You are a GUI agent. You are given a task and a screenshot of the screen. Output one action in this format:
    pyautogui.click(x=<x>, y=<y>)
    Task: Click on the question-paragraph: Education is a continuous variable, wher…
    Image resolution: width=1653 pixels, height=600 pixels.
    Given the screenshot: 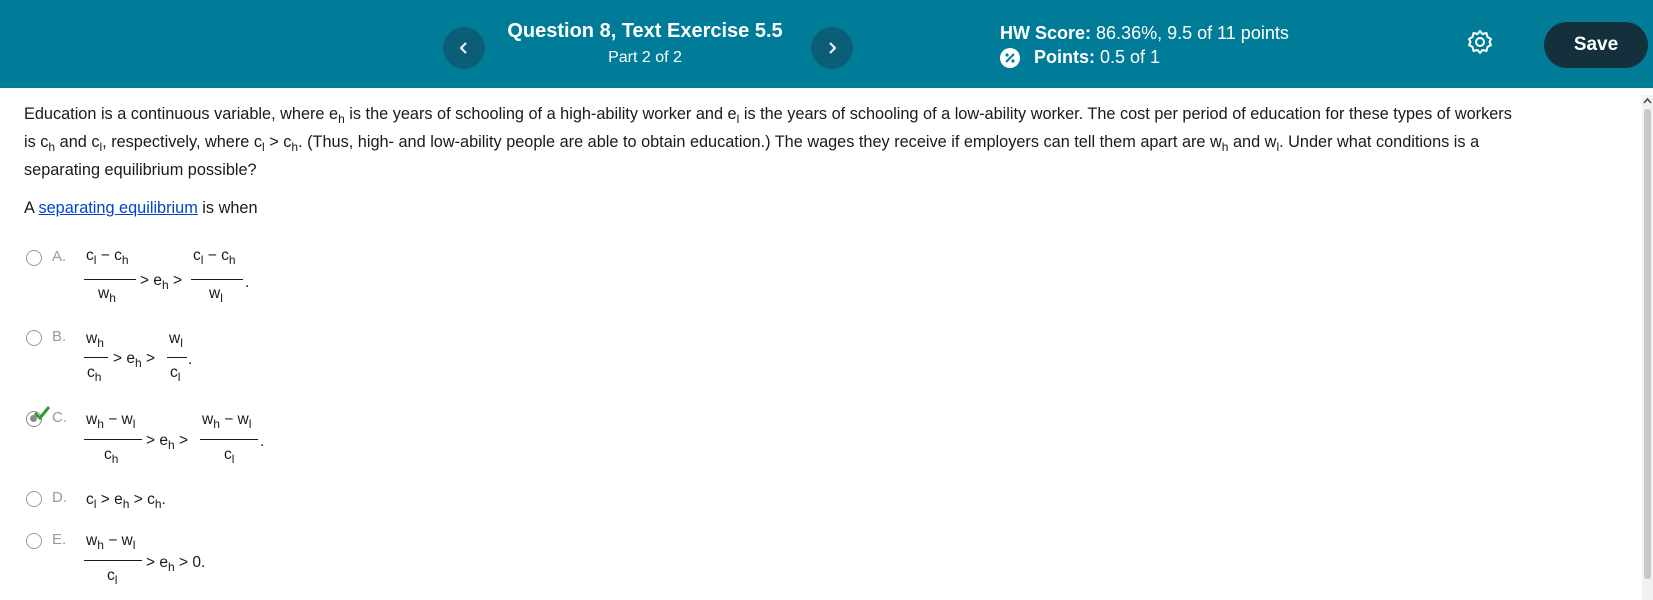 What is the action you would take?
    pyautogui.click(x=768, y=142)
    